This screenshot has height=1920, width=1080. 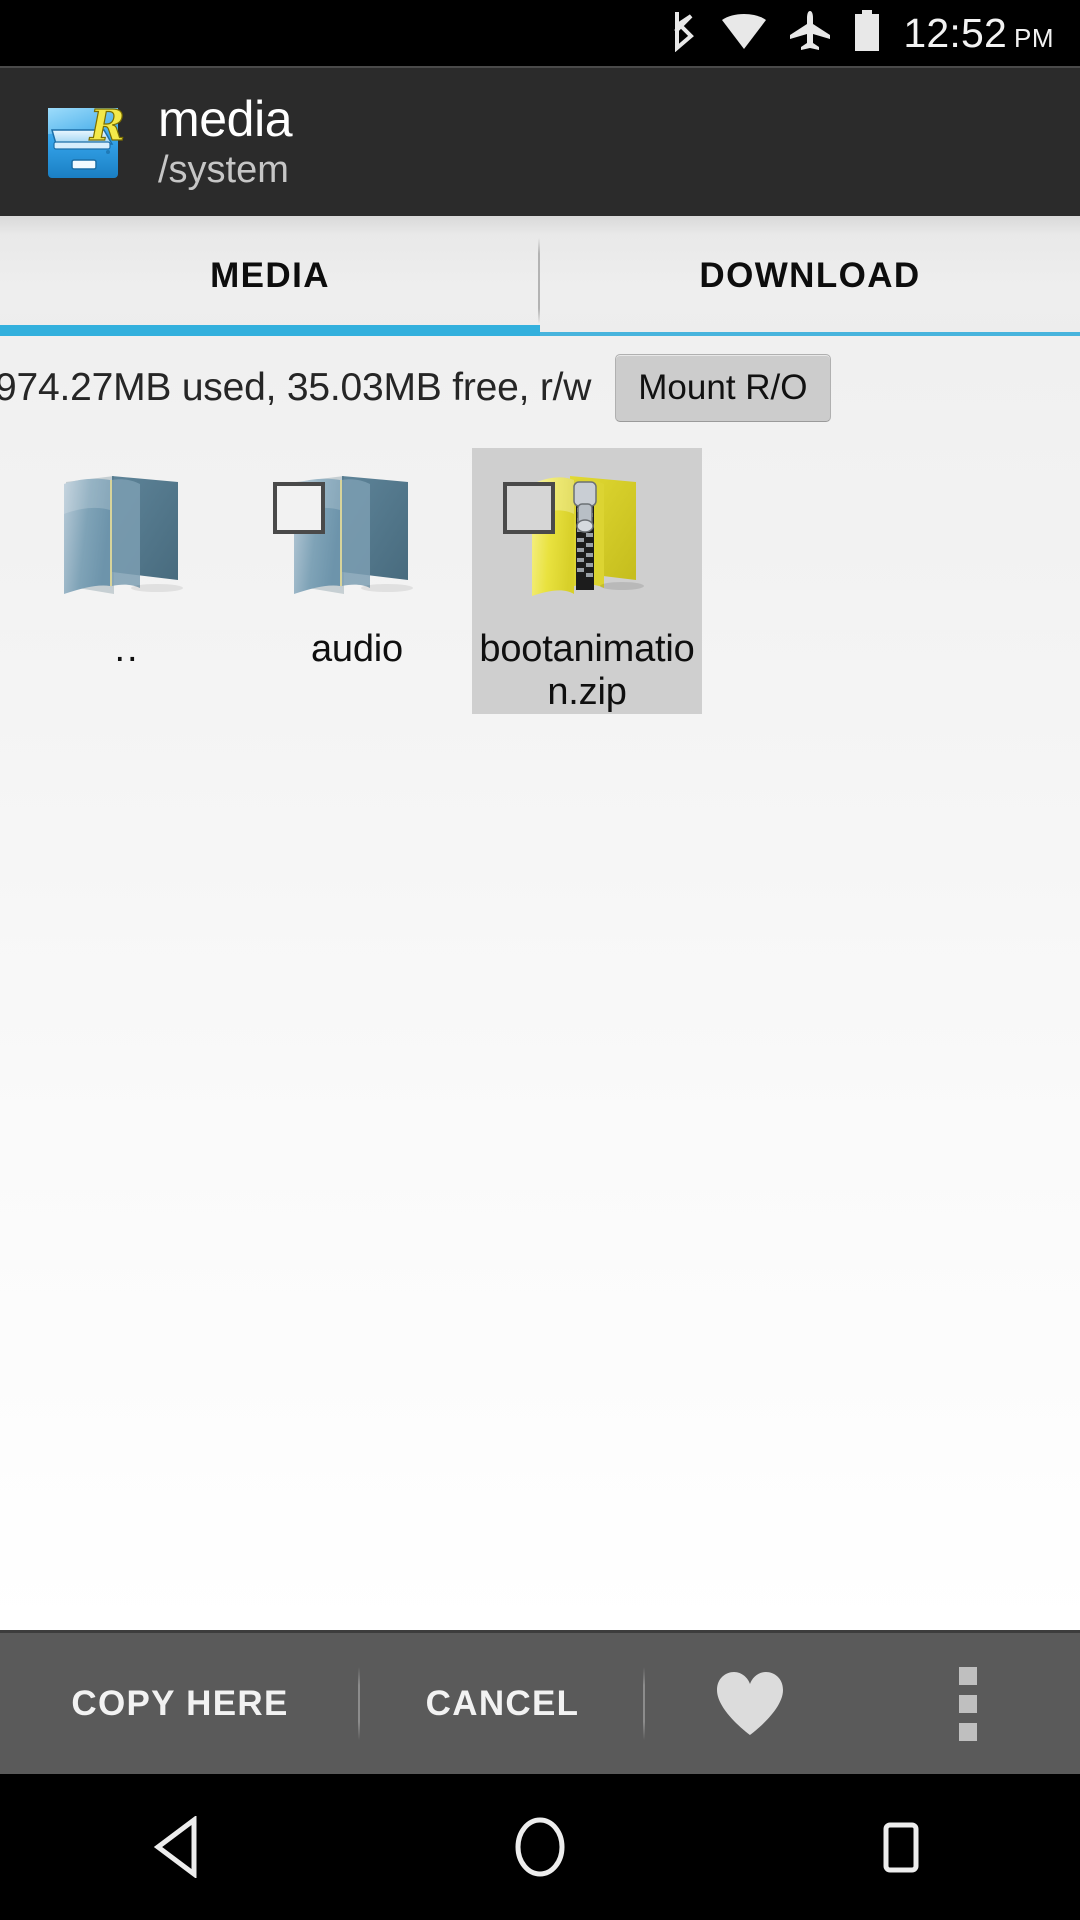 What do you see at coordinates (587, 534) in the screenshot?
I see `zip-icon` at bounding box center [587, 534].